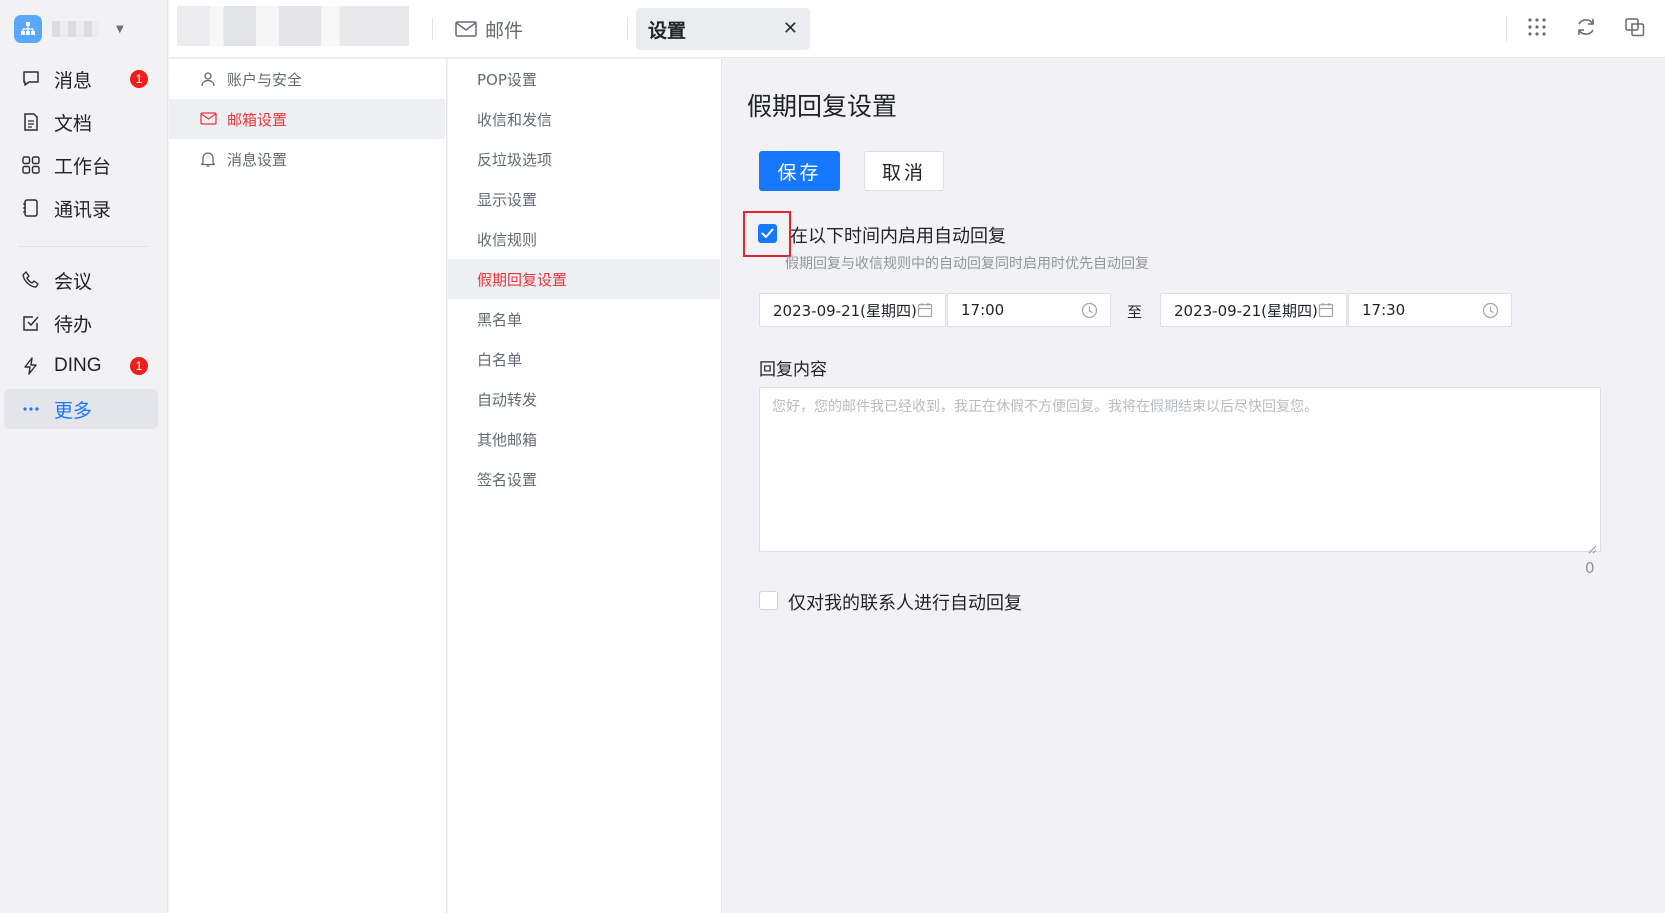 The image size is (1665, 913). What do you see at coordinates (208, 159) in the screenshot?
I see `bell-icon` at bounding box center [208, 159].